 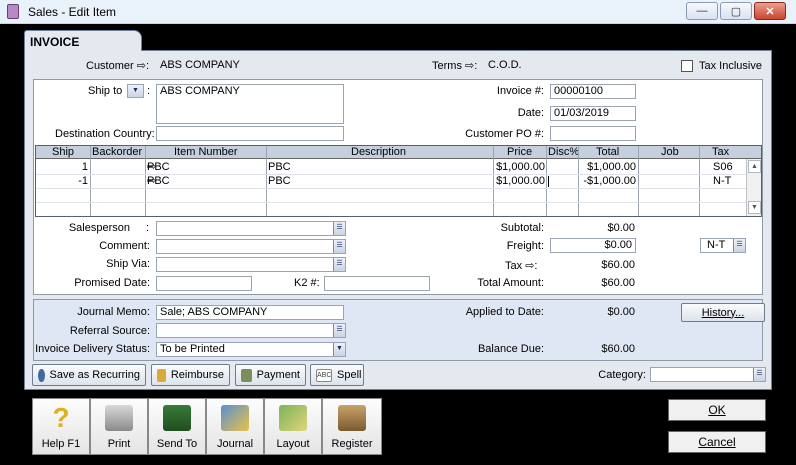 What do you see at coordinates (607, 152) in the screenshot?
I see `col-total: Total` at bounding box center [607, 152].